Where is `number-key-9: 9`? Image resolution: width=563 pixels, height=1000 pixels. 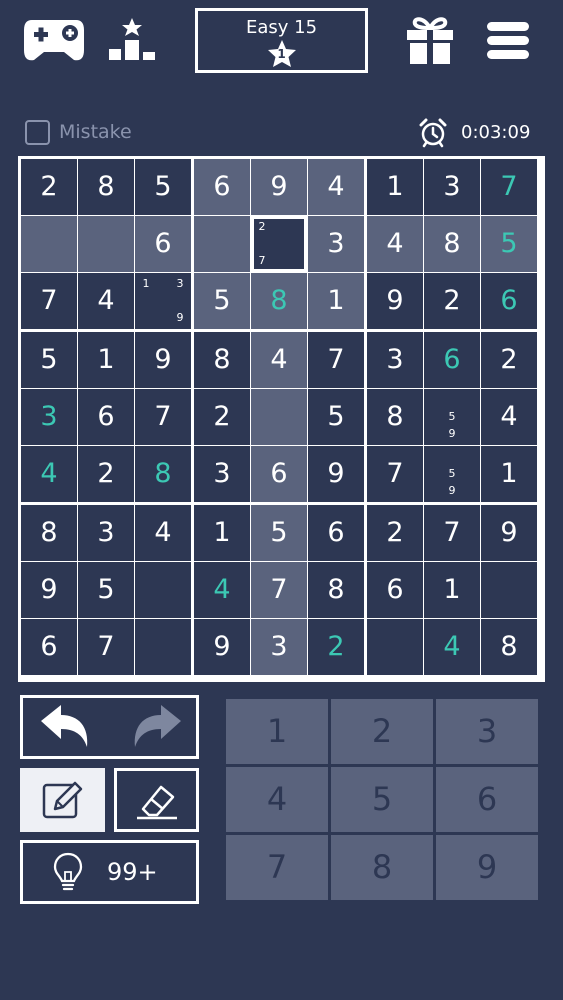
number-key-9: 9 is located at coordinates (487, 867).